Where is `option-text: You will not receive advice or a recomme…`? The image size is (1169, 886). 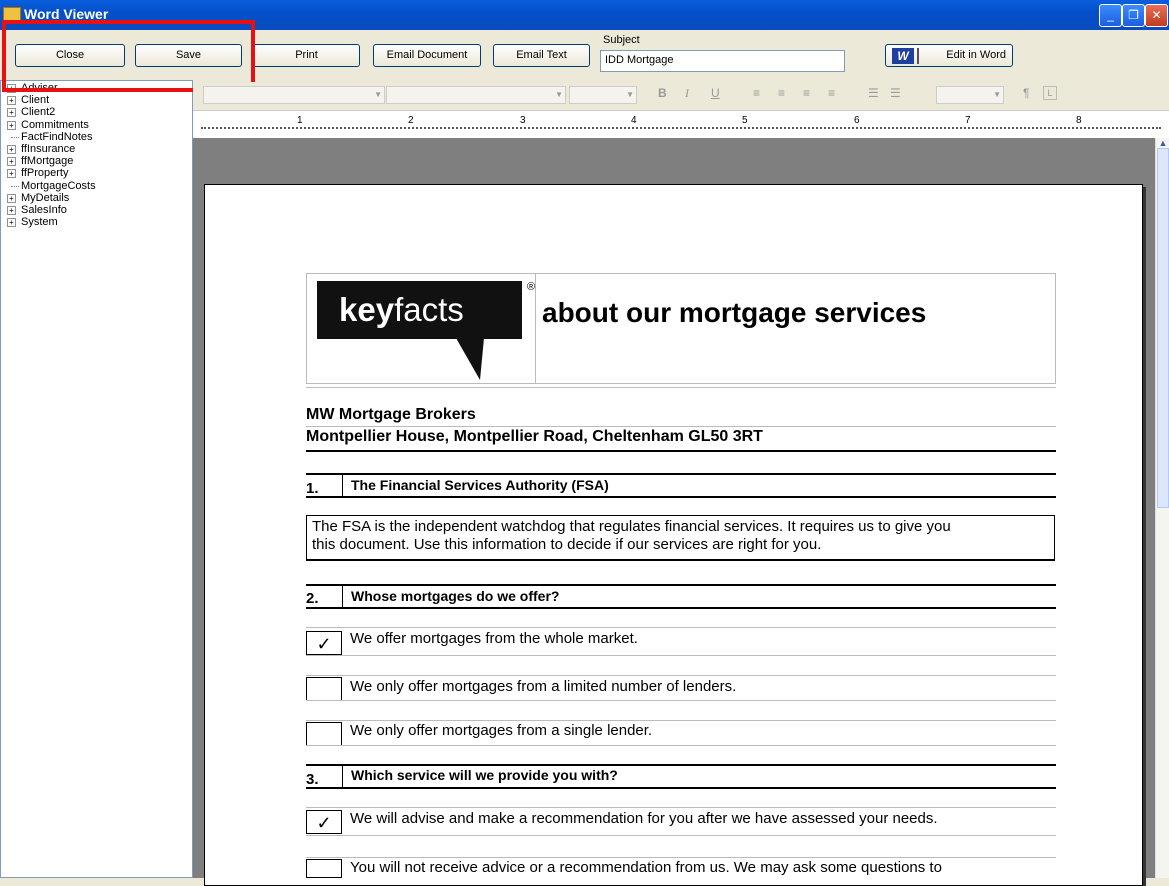 option-text: You will not receive advice or a recomme… is located at coordinates (646, 867).